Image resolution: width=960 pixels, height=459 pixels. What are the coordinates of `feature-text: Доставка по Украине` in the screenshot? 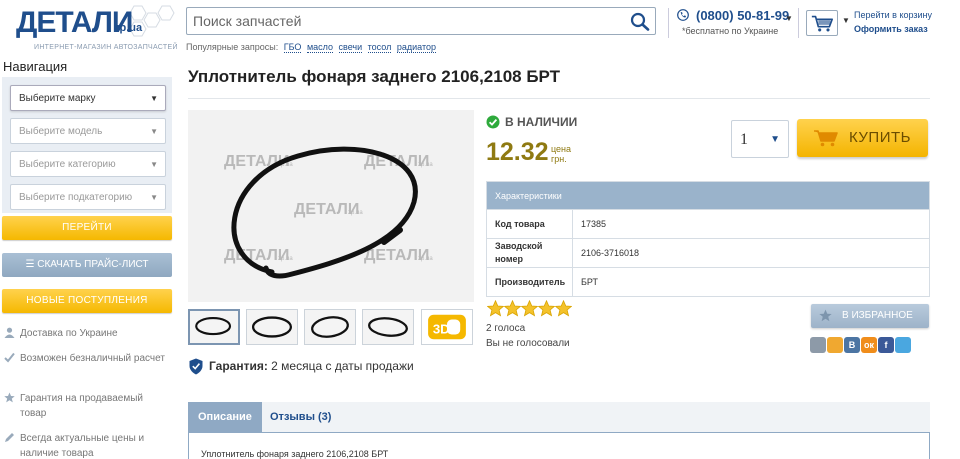 It's located at (69, 333).